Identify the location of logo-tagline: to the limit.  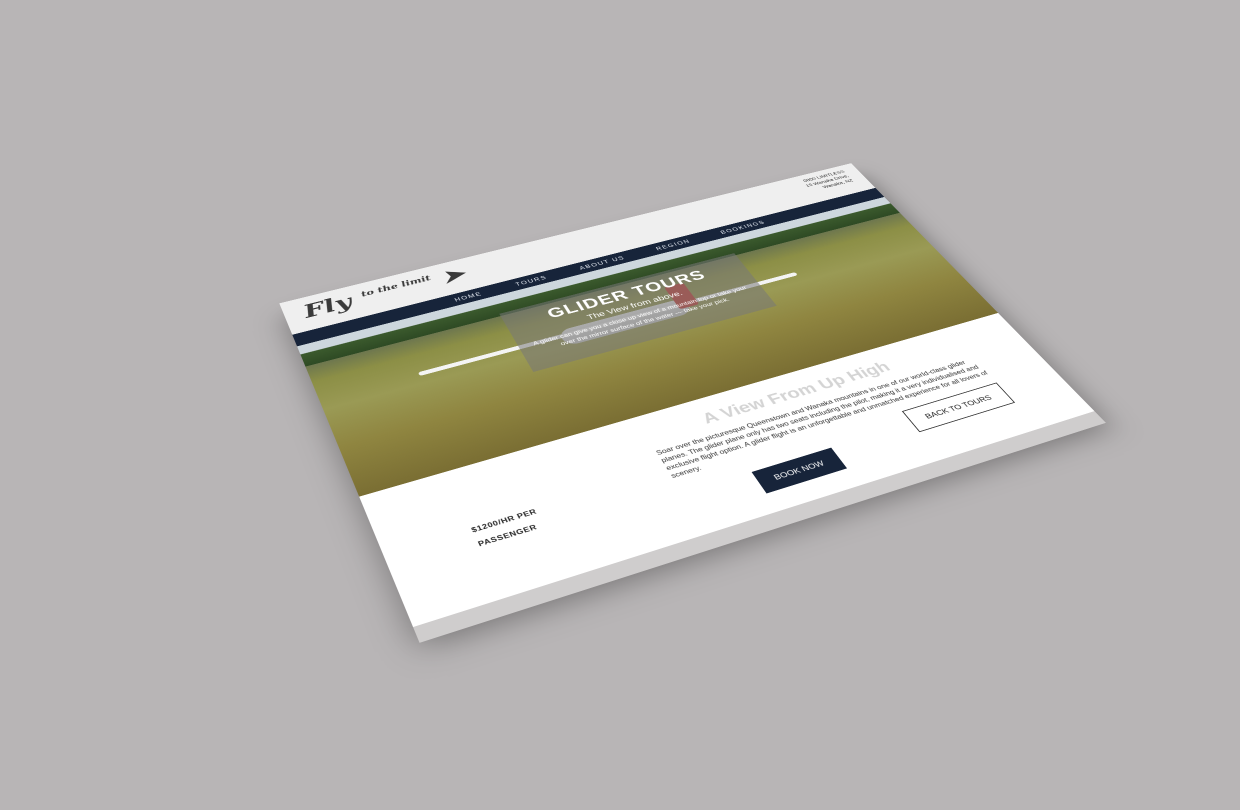
(396, 286).